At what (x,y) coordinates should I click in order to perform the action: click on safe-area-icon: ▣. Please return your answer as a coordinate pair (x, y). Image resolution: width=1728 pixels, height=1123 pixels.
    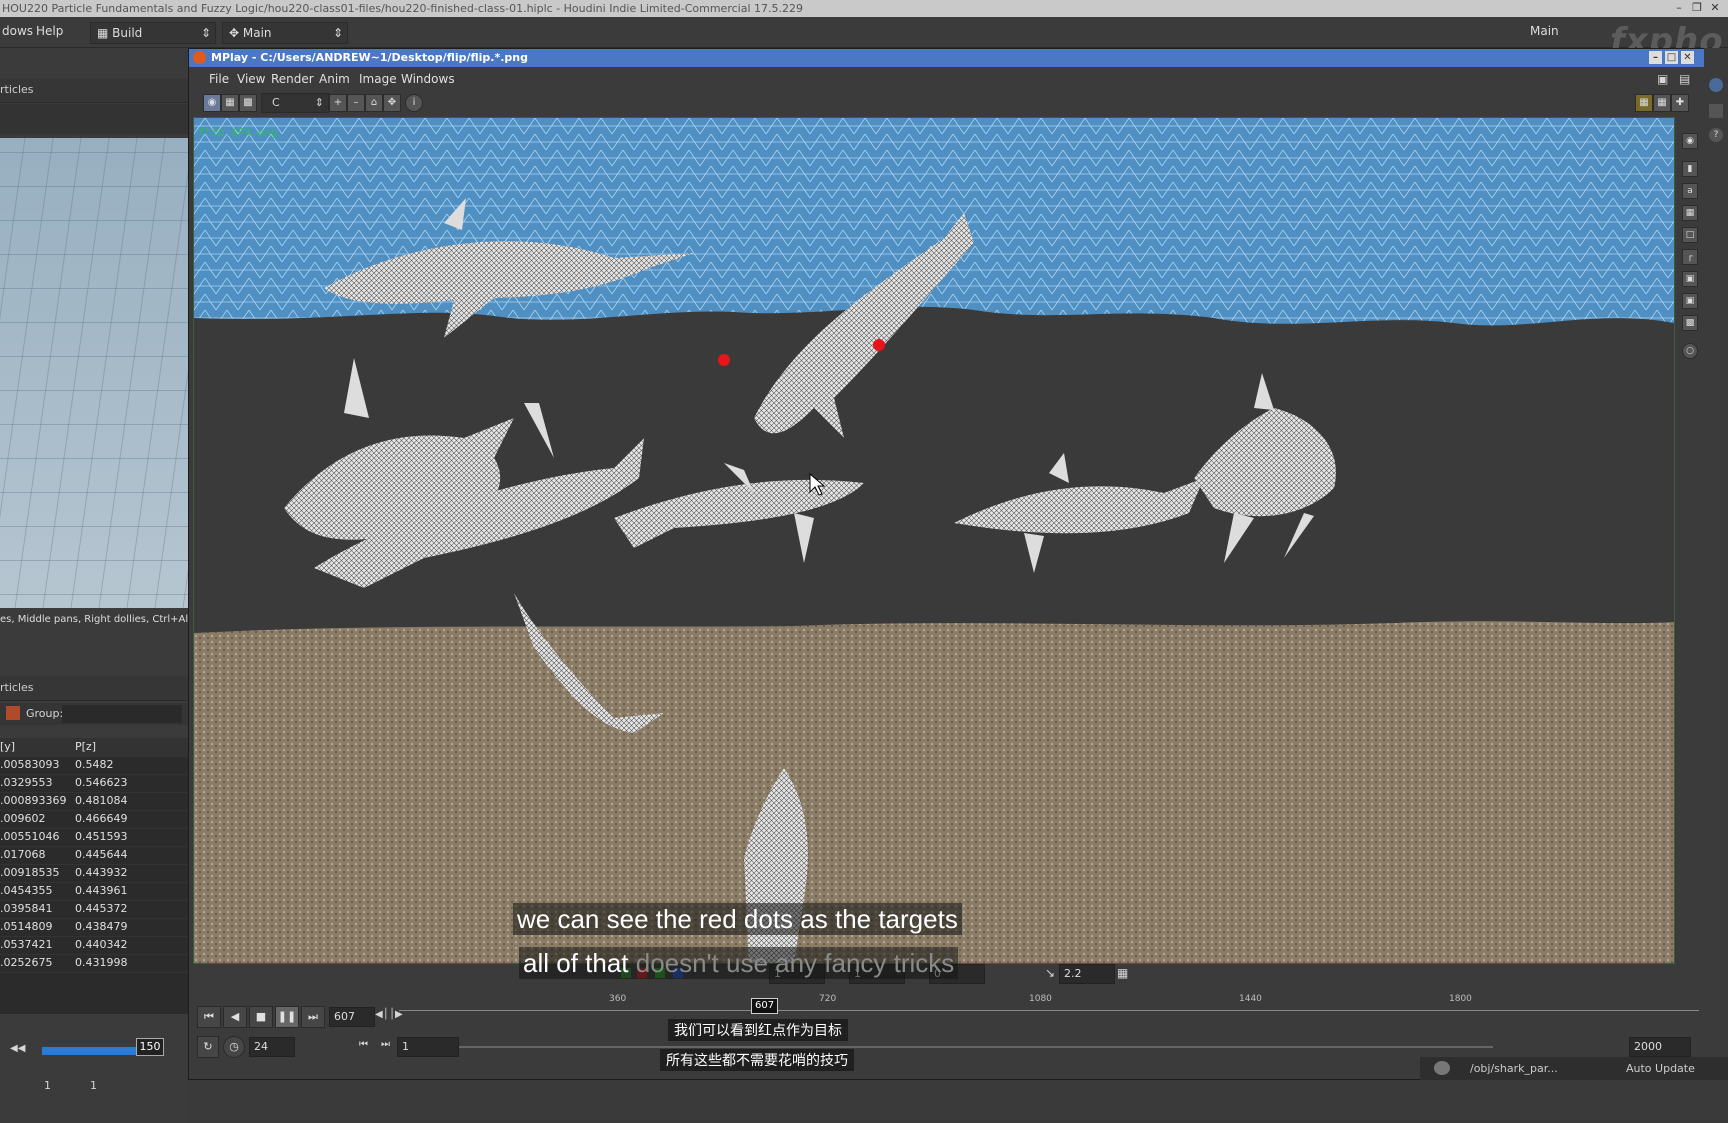
    Looking at the image, I should click on (1690, 279).